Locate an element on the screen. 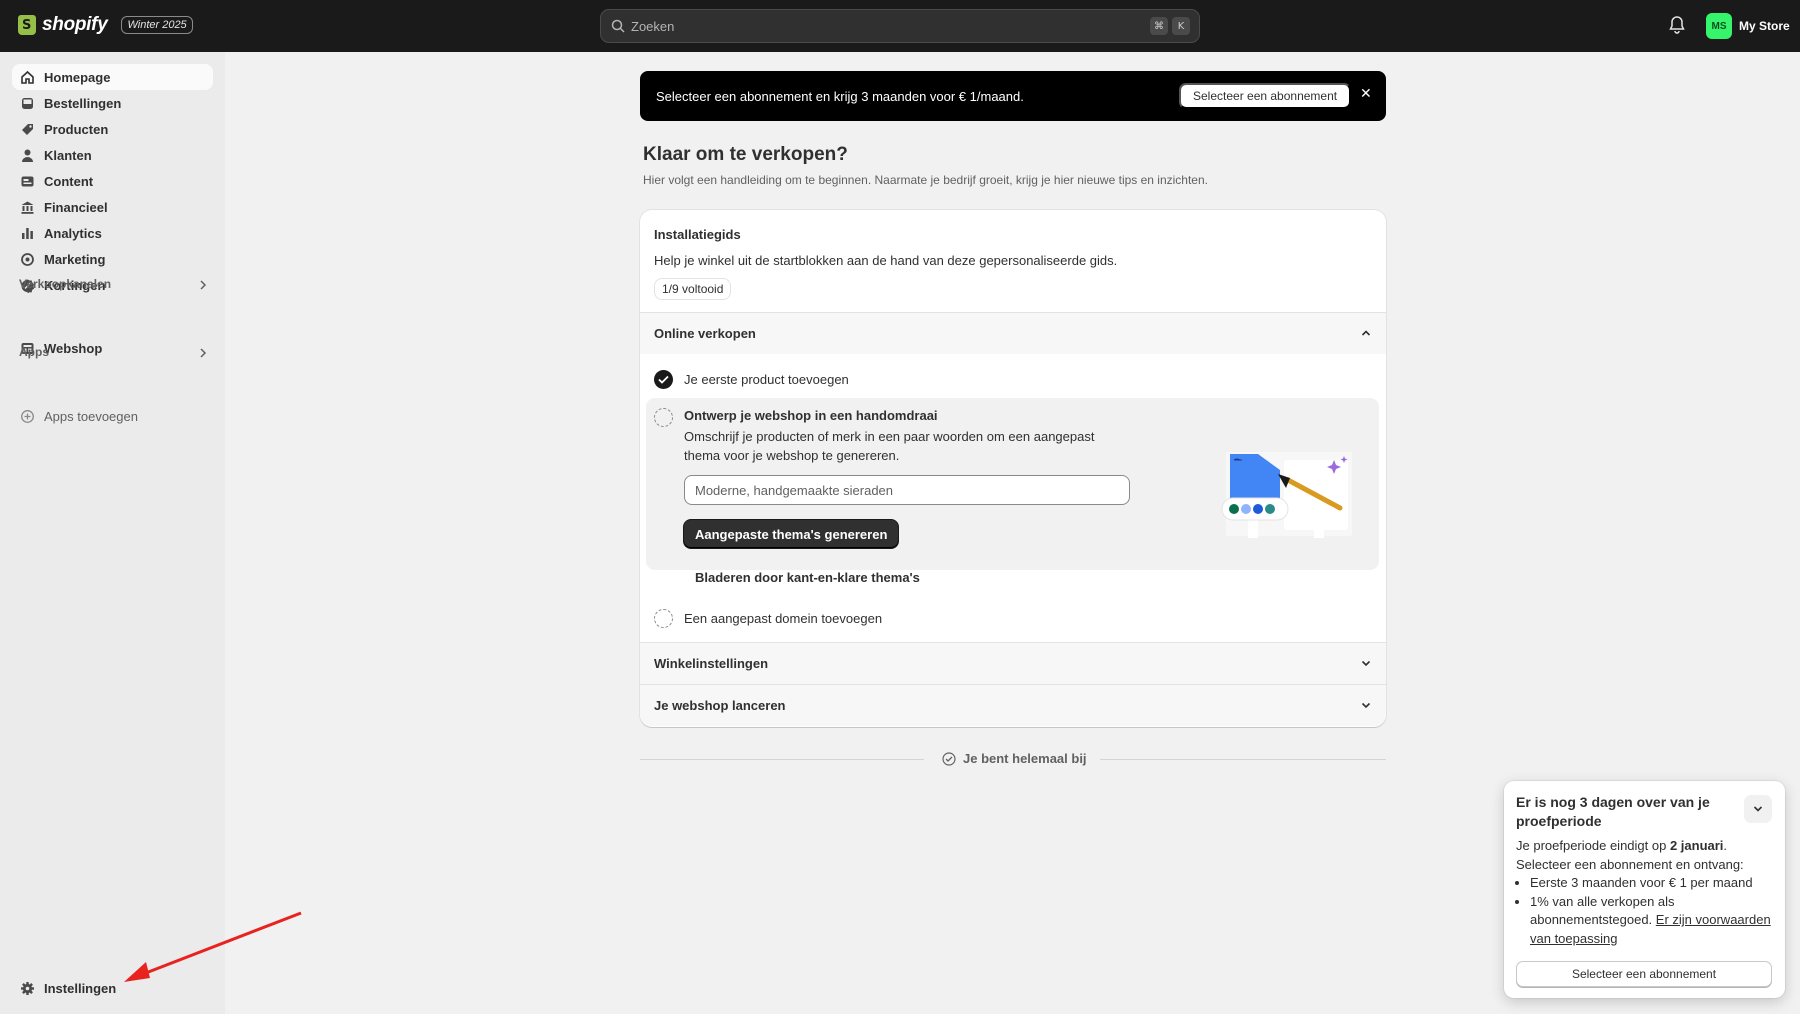 This screenshot has height=1014, width=1800. sidebar-item-customers: Klanten is located at coordinates (112, 155).